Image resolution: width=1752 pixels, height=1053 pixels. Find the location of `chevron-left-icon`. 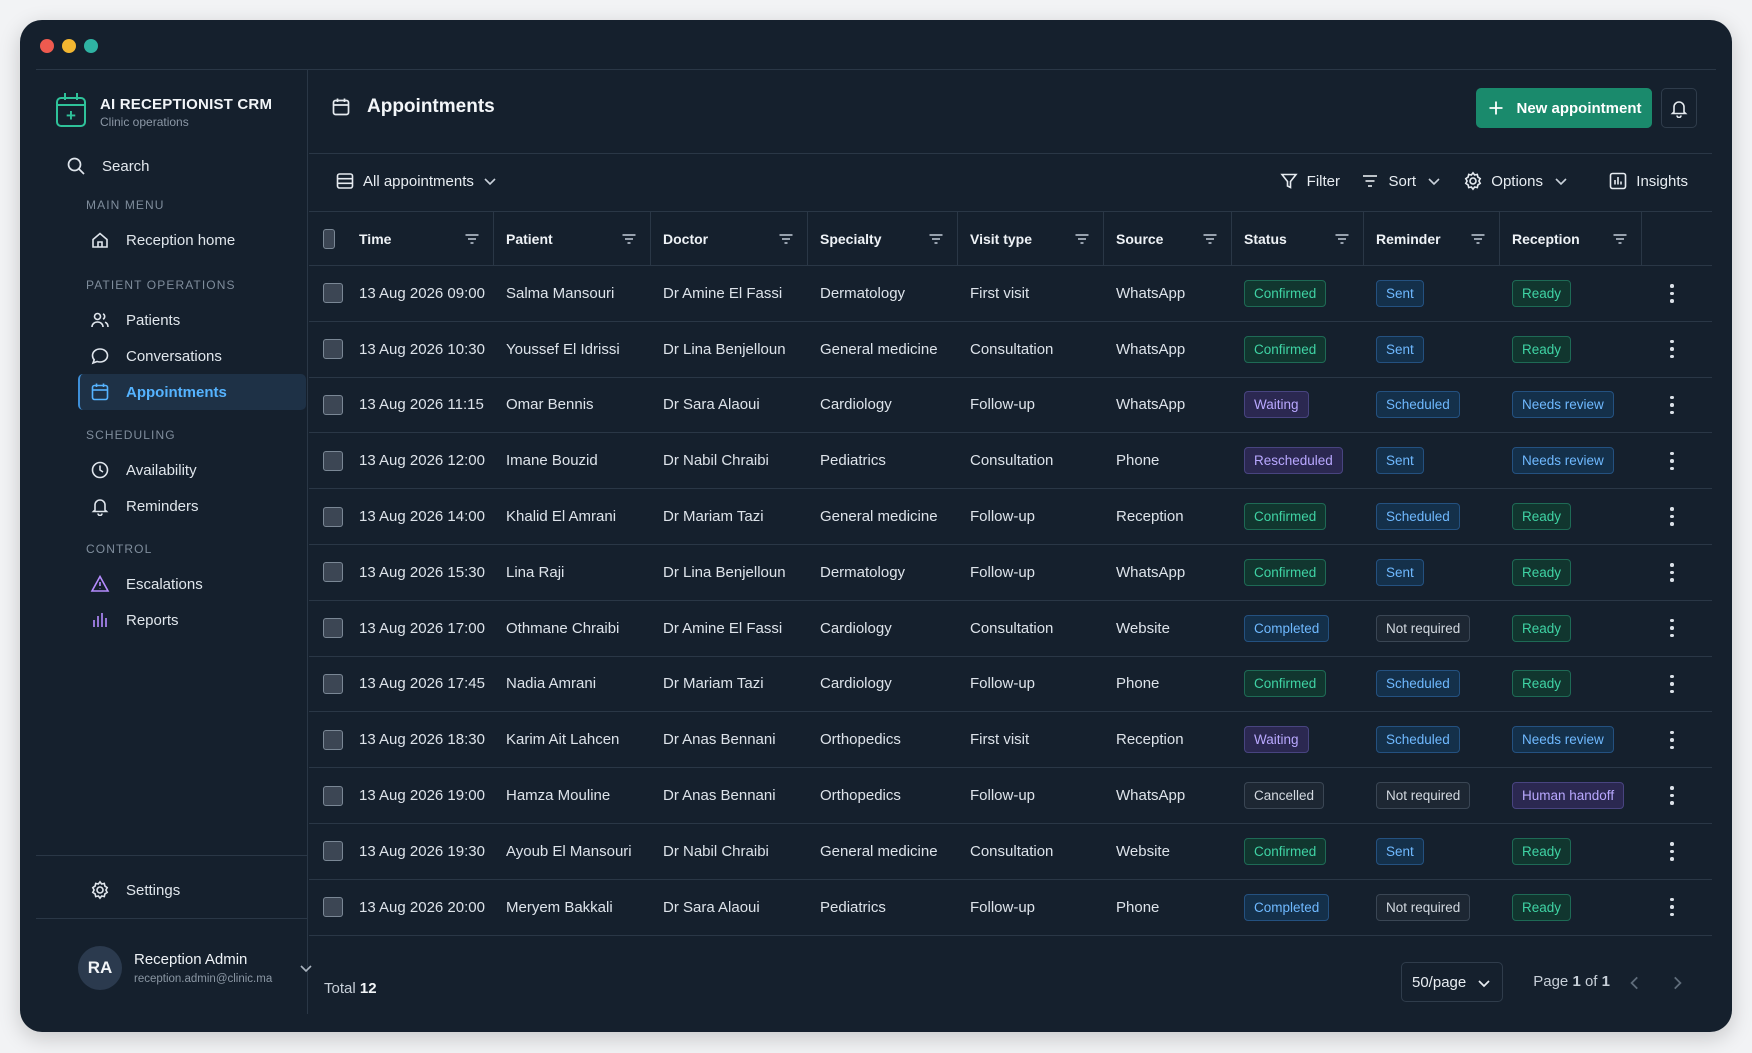

chevron-left-icon is located at coordinates (1635, 983).